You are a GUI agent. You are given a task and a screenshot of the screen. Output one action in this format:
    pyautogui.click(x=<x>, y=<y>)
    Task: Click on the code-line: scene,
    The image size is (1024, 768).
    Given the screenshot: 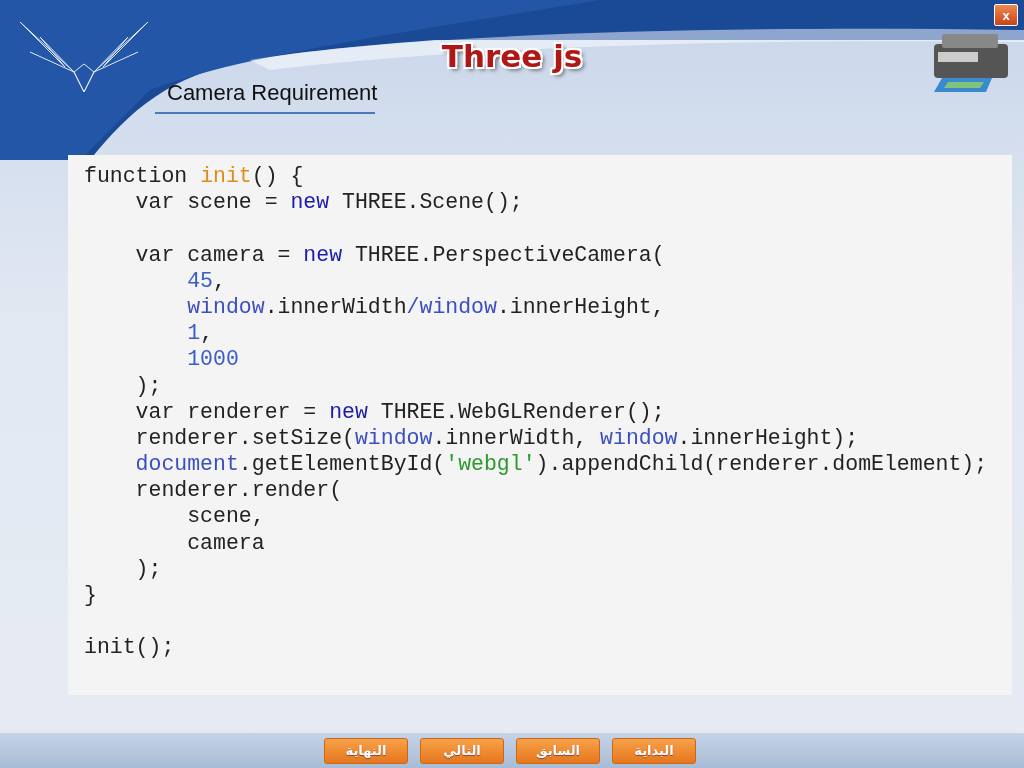 What is the action you would take?
    pyautogui.click(x=226, y=516)
    